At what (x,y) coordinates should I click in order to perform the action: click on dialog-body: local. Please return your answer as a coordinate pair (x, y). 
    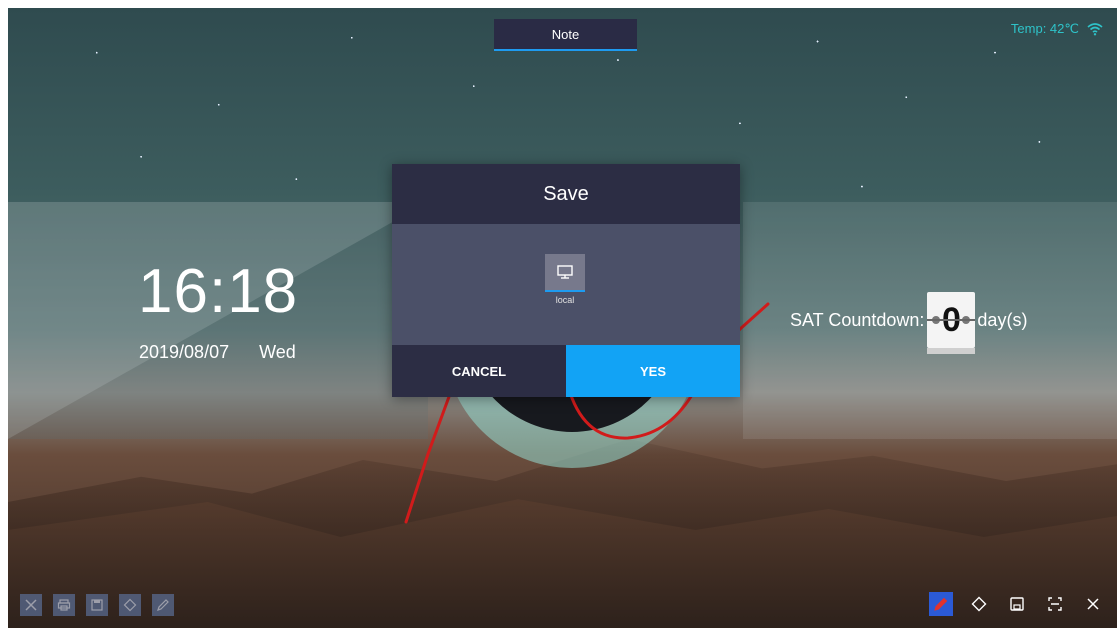
    Looking at the image, I should click on (566, 284).